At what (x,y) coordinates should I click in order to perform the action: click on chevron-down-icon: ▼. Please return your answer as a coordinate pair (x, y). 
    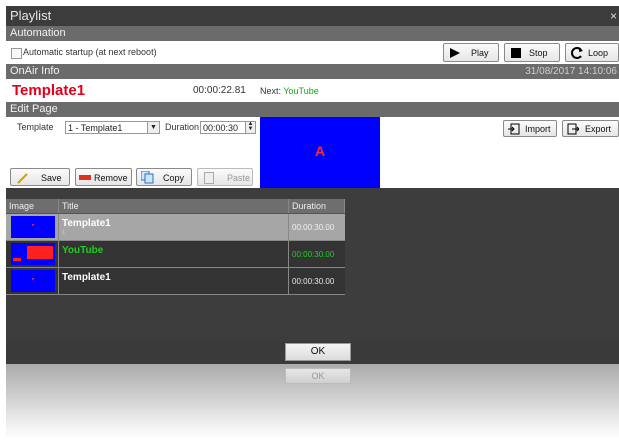
    Looking at the image, I should click on (153, 127).